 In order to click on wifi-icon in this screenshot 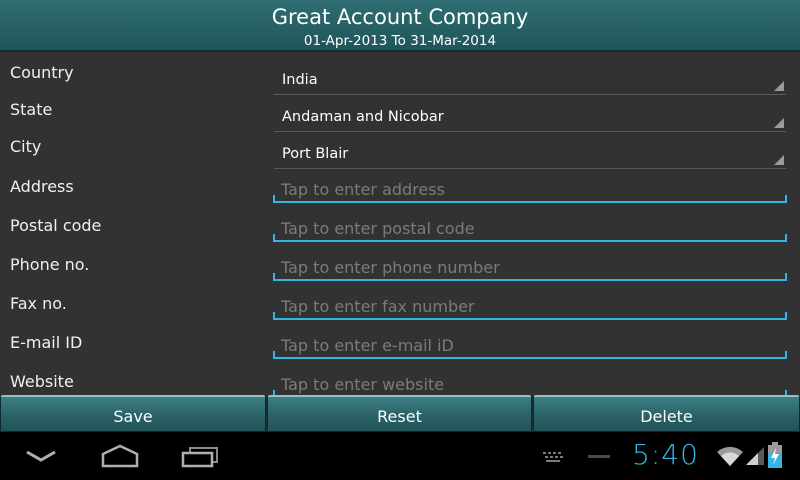, I will do `click(730, 456)`.